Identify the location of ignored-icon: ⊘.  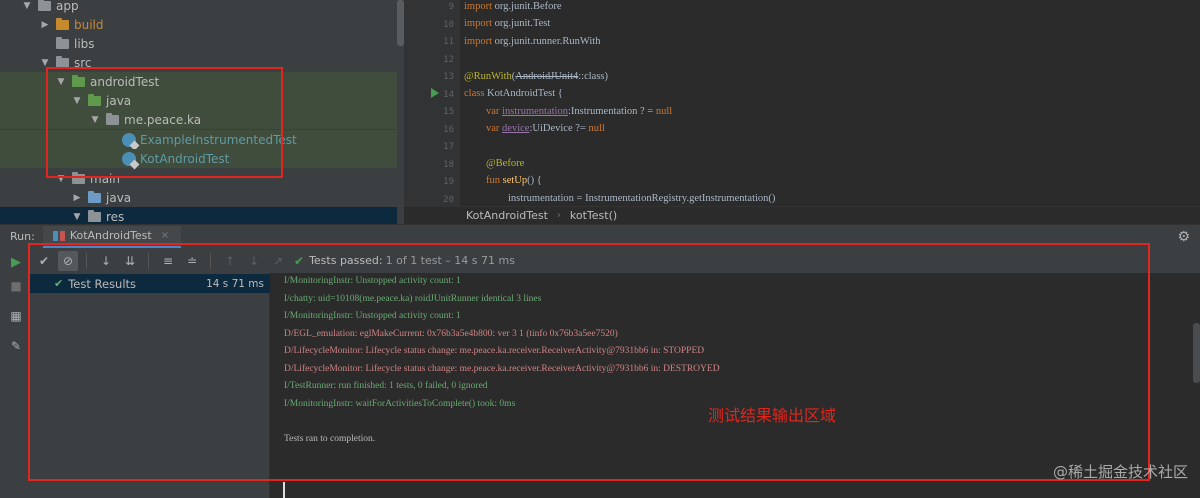
(68, 260).